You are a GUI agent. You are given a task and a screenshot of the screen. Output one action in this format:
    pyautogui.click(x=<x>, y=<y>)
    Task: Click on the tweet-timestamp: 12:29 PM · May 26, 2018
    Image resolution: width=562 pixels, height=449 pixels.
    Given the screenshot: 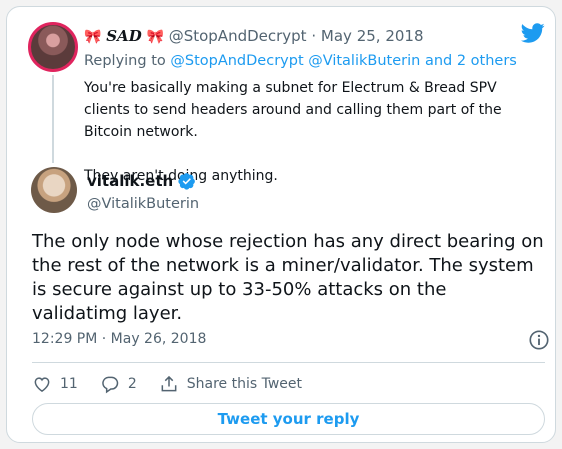 What is the action you would take?
    pyautogui.click(x=119, y=339)
    